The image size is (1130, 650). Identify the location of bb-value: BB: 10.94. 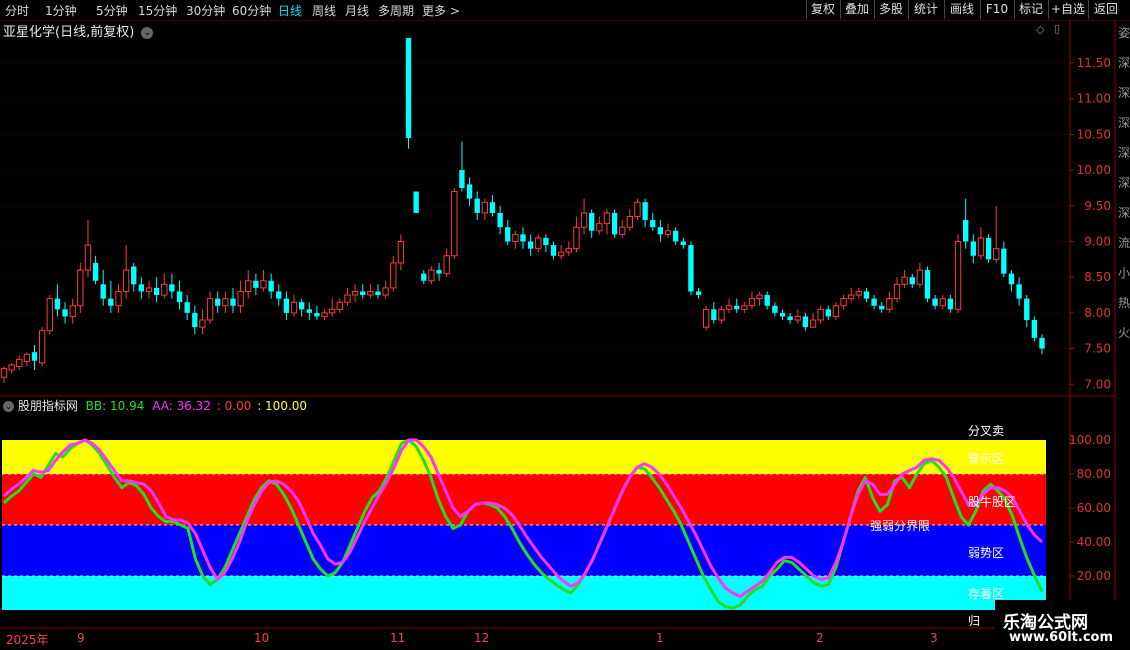
(115, 406).